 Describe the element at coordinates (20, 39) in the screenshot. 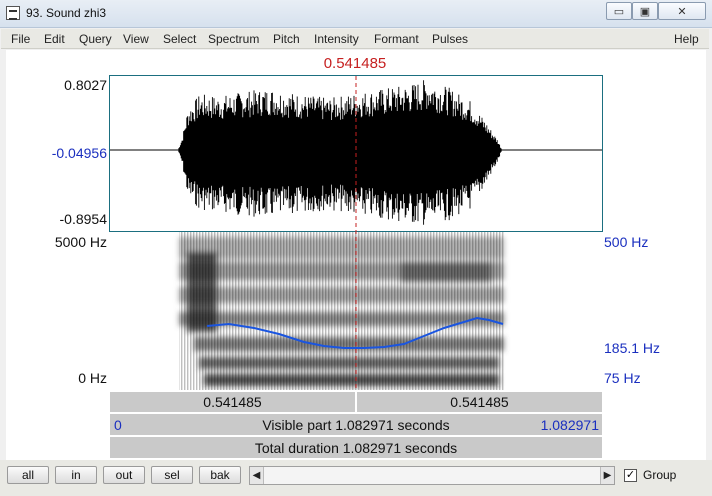

I see `menu-file: File` at that location.